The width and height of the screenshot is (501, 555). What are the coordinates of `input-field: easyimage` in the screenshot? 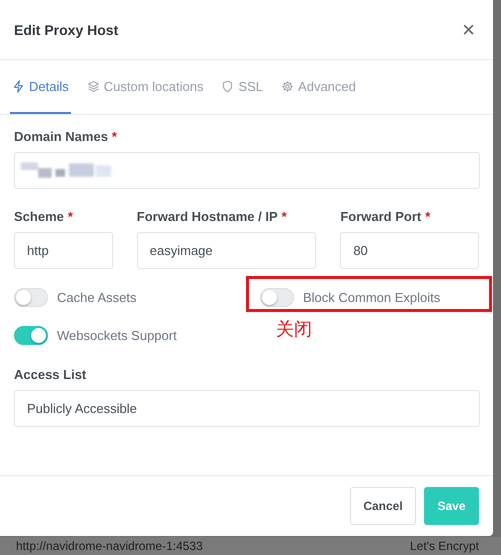 It's located at (226, 250).